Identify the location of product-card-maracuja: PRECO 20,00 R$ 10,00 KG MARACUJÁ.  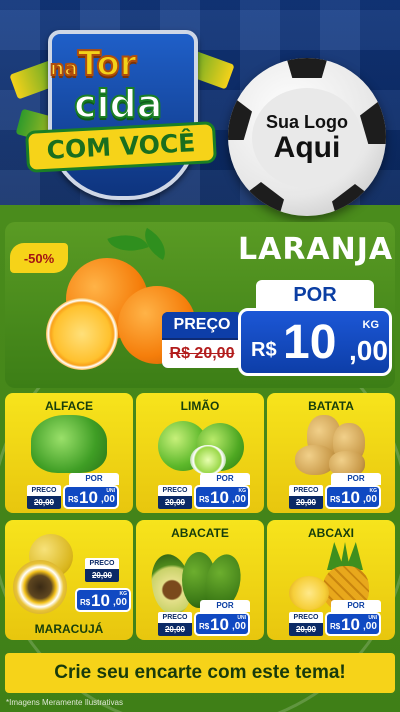
(69, 580).